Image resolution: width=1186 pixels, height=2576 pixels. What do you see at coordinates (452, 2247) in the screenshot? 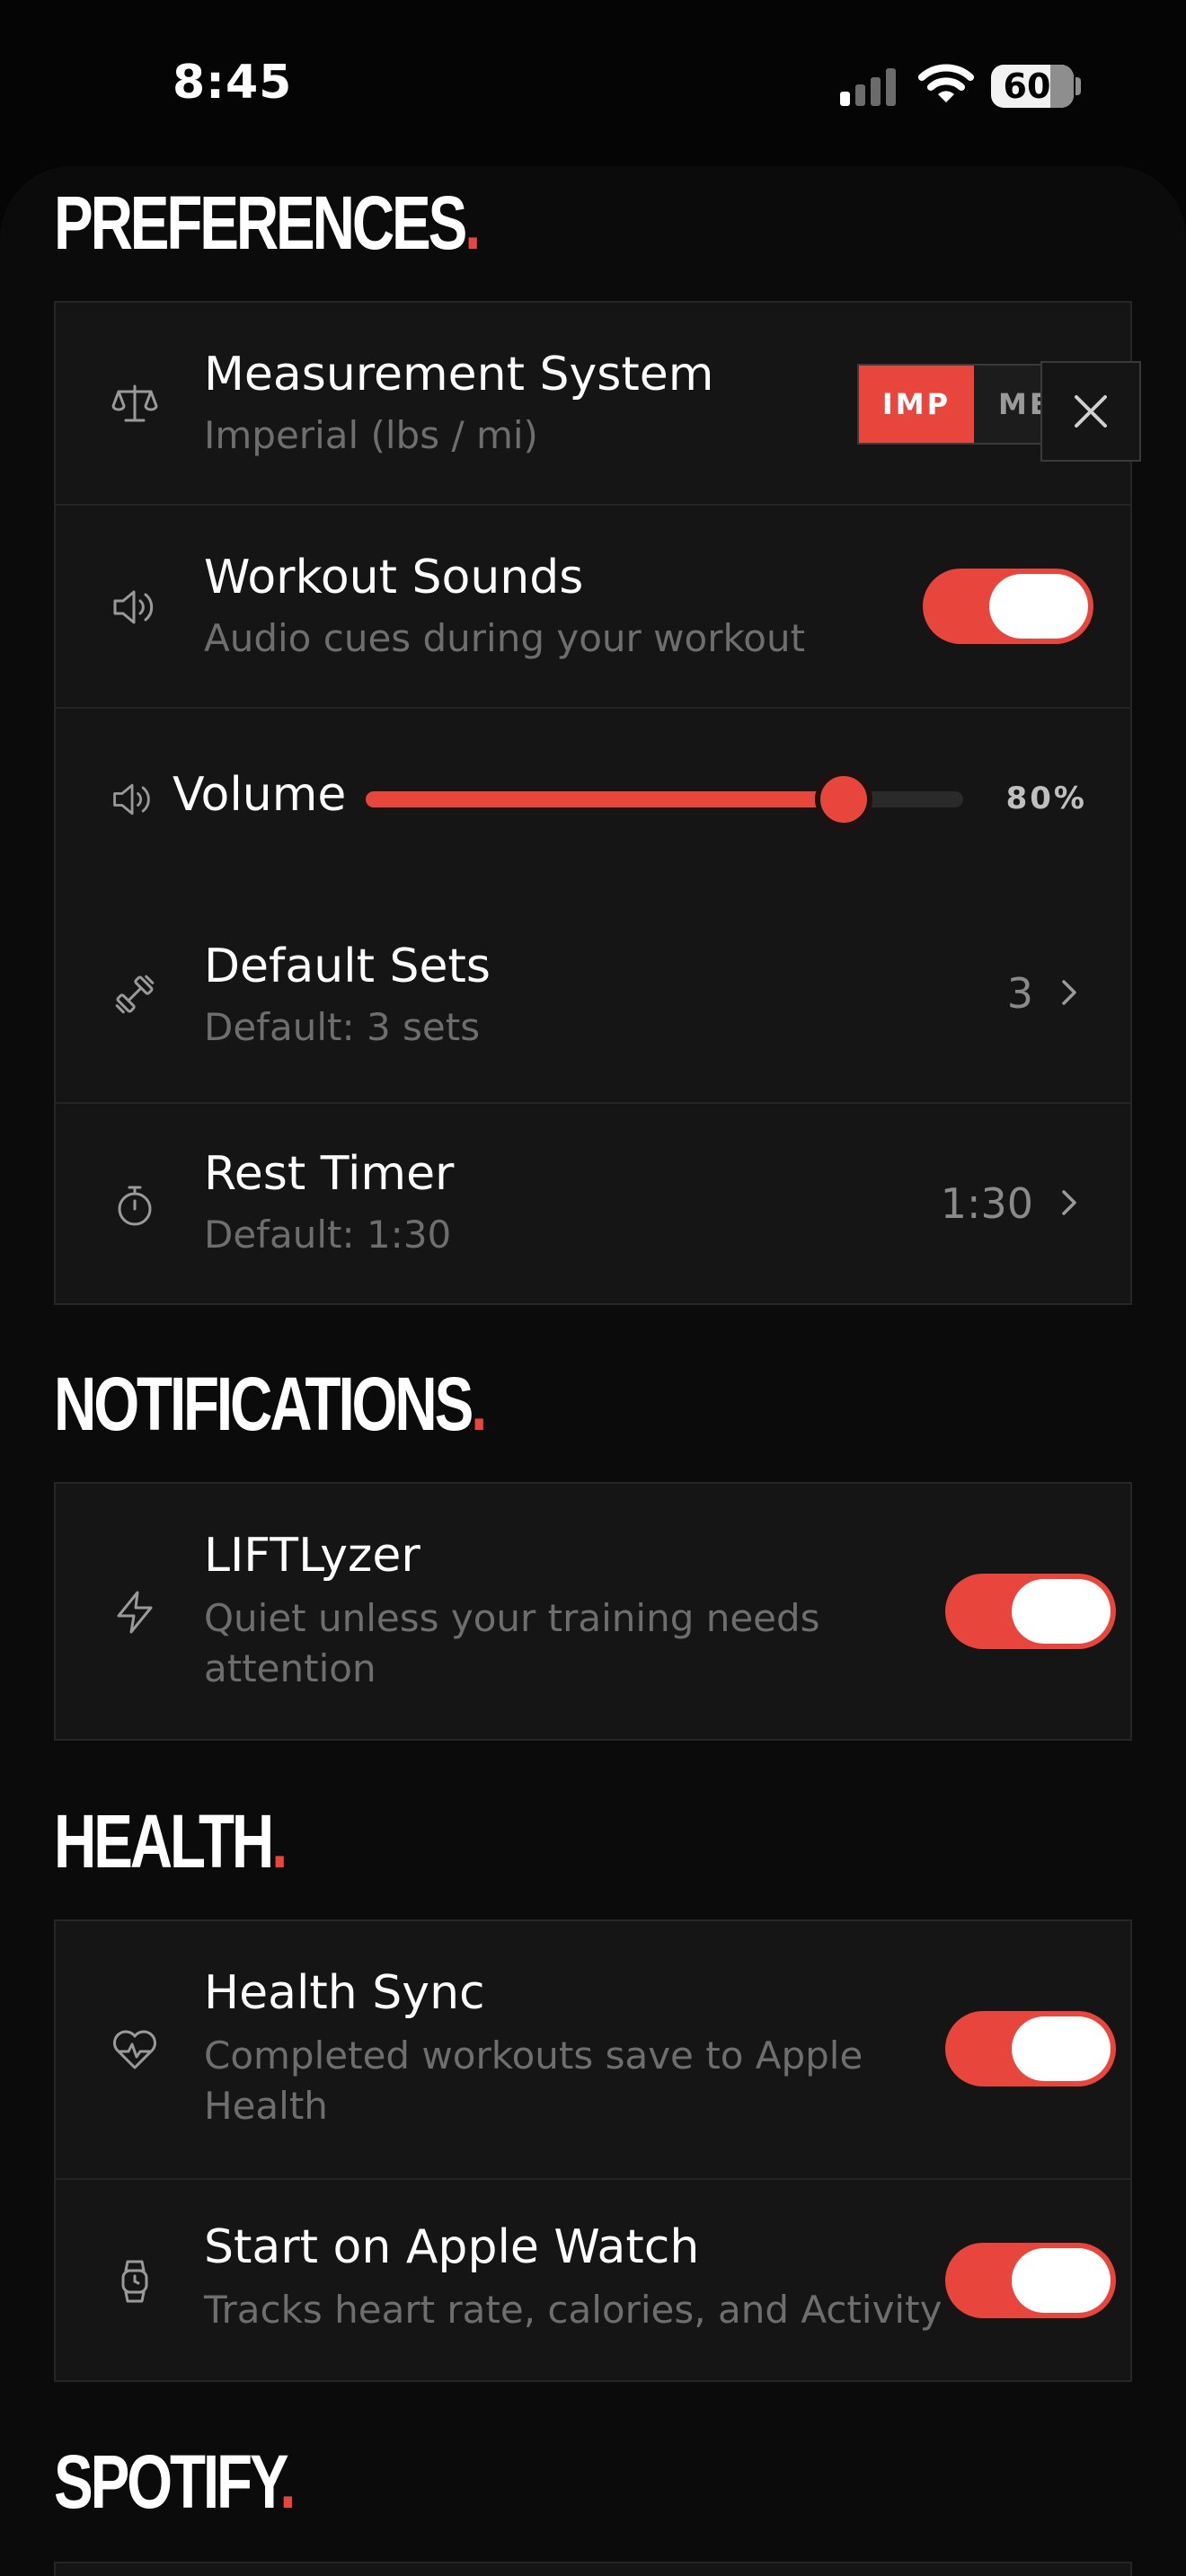
I see `apple-watch-title: Start on Apple Watch` at bounding box center [452, 2247].